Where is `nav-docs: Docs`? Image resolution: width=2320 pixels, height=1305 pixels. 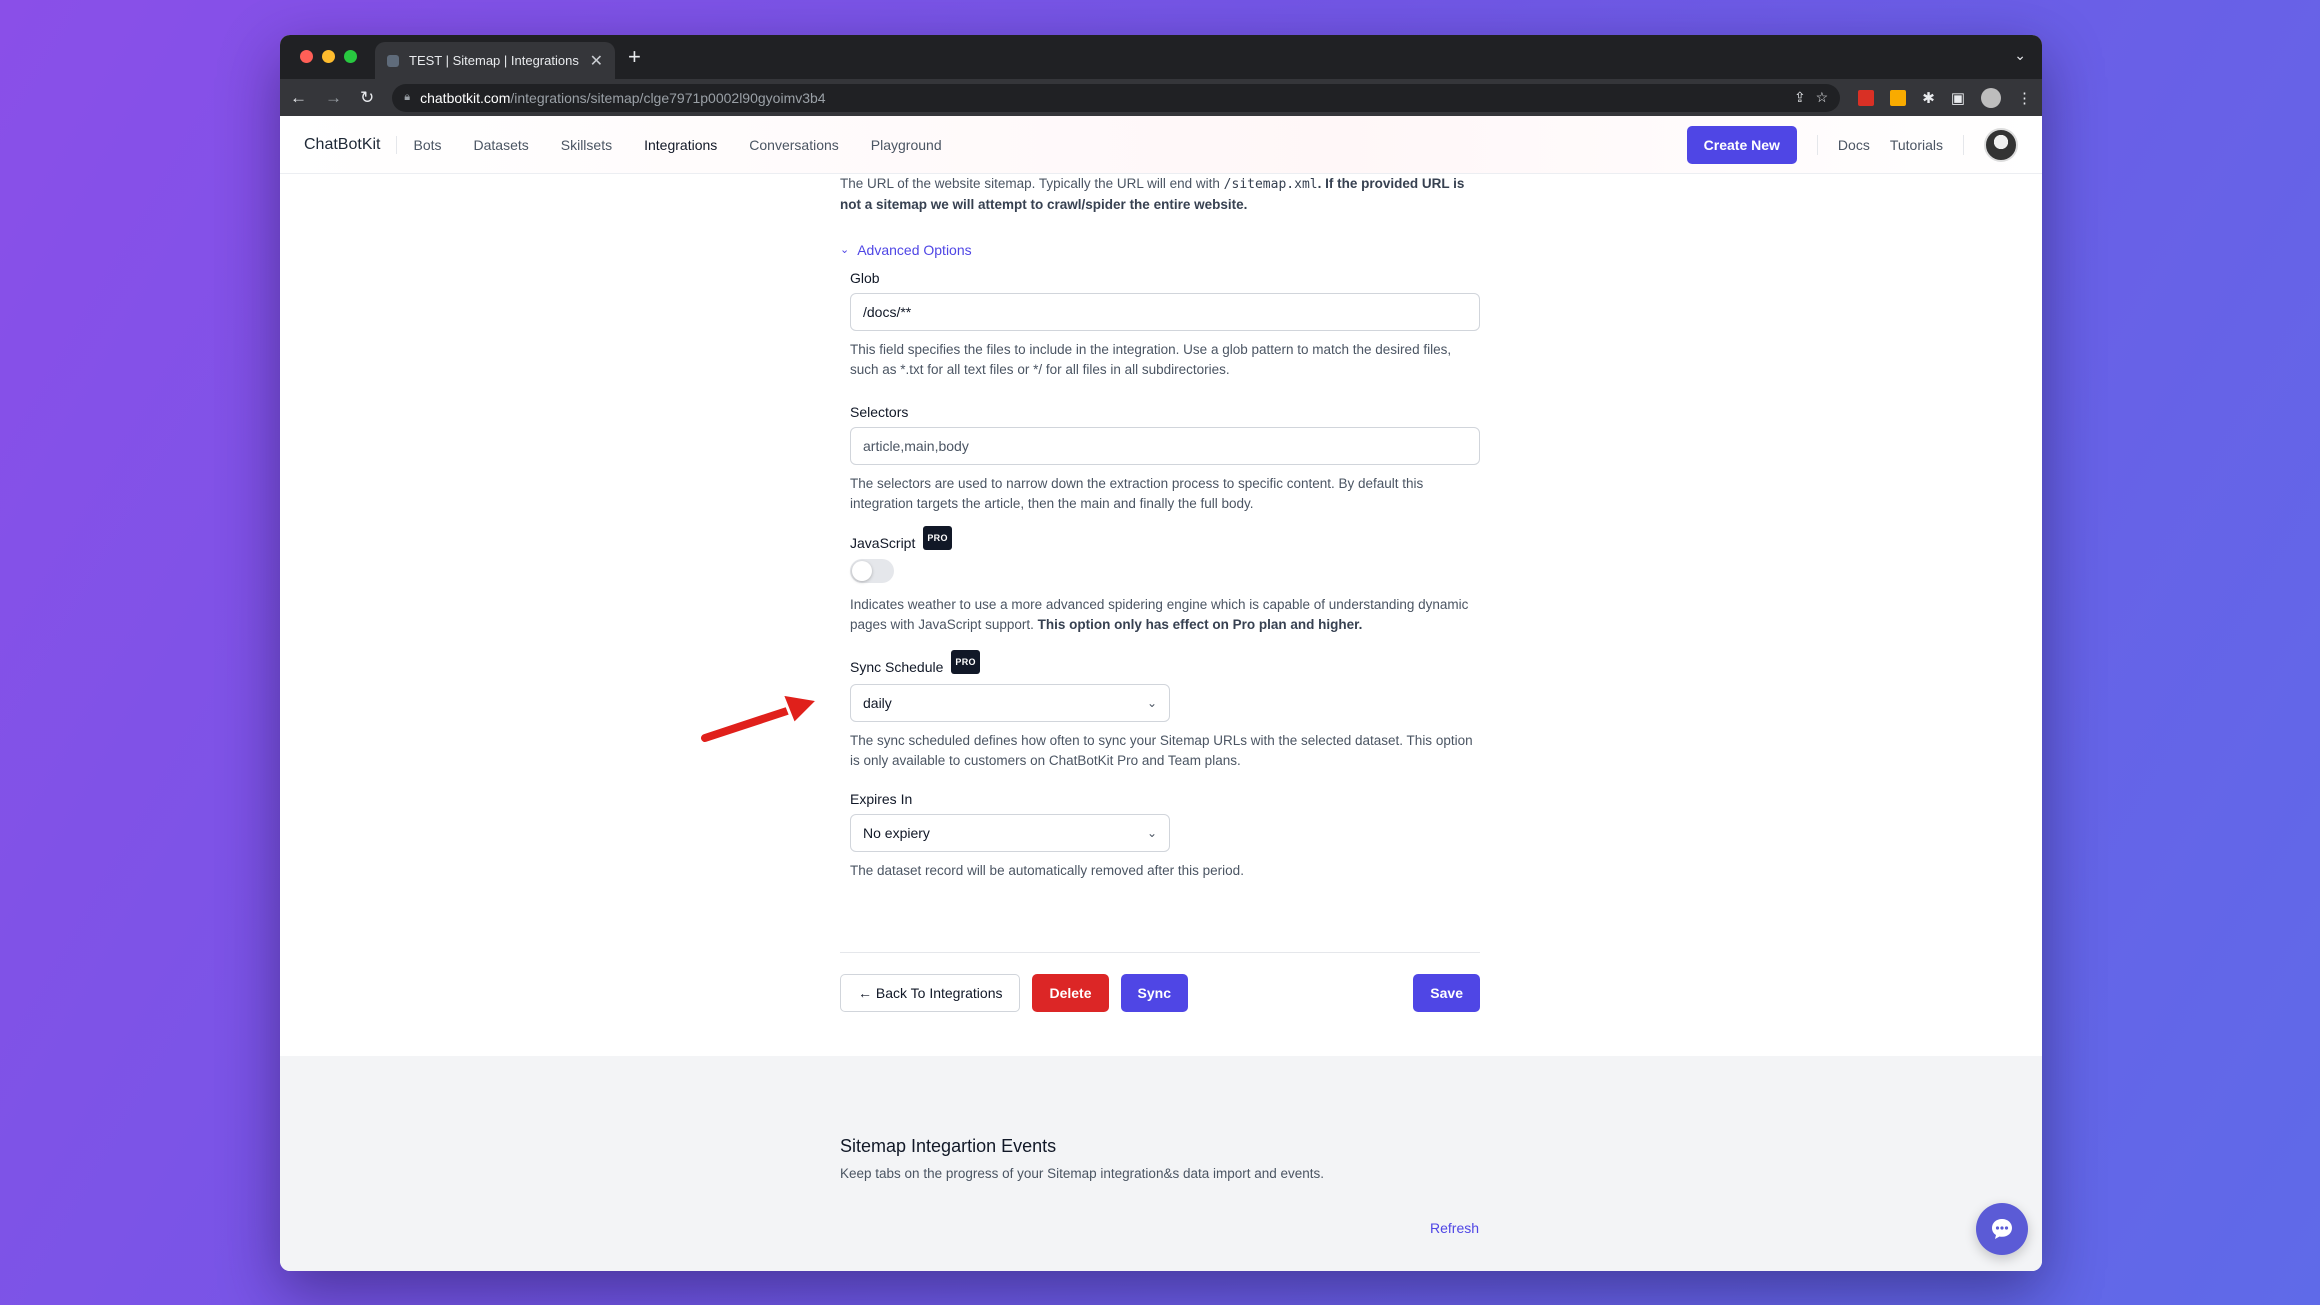
nav-docs: Docs is located at coordinates (1854, 145).